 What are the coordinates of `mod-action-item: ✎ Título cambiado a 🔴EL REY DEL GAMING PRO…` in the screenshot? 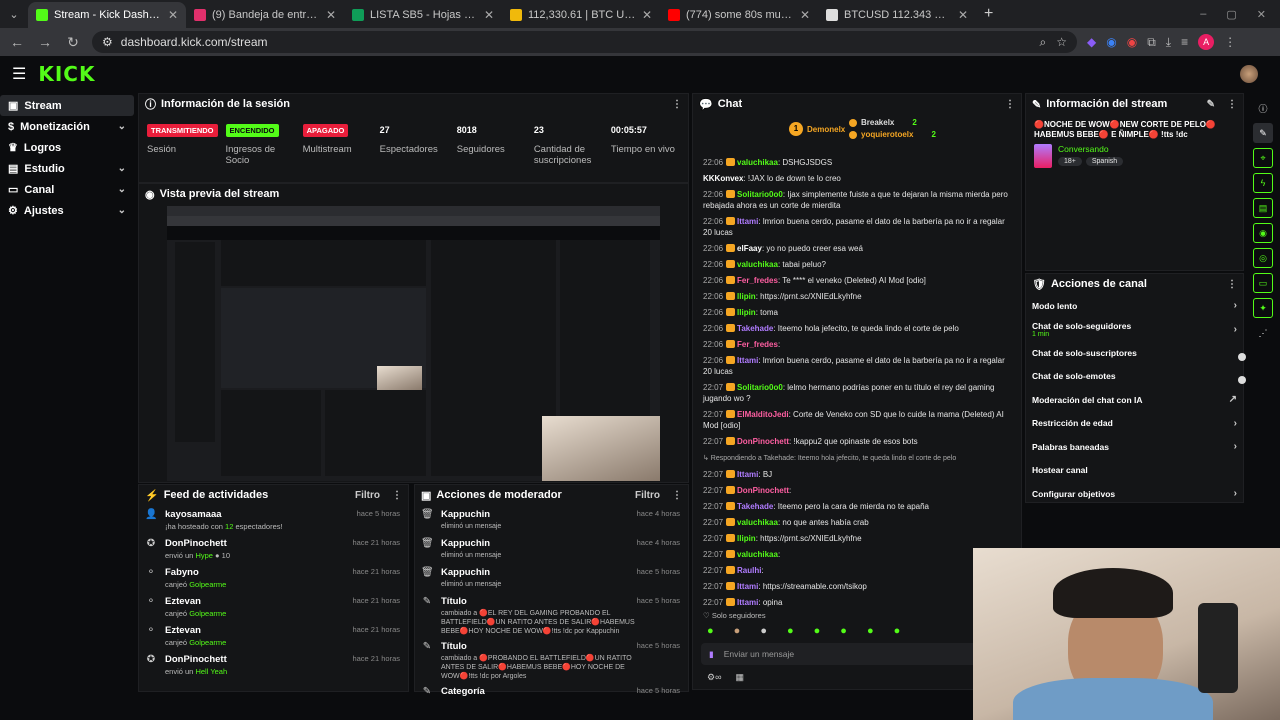 It's located at (551, 614).